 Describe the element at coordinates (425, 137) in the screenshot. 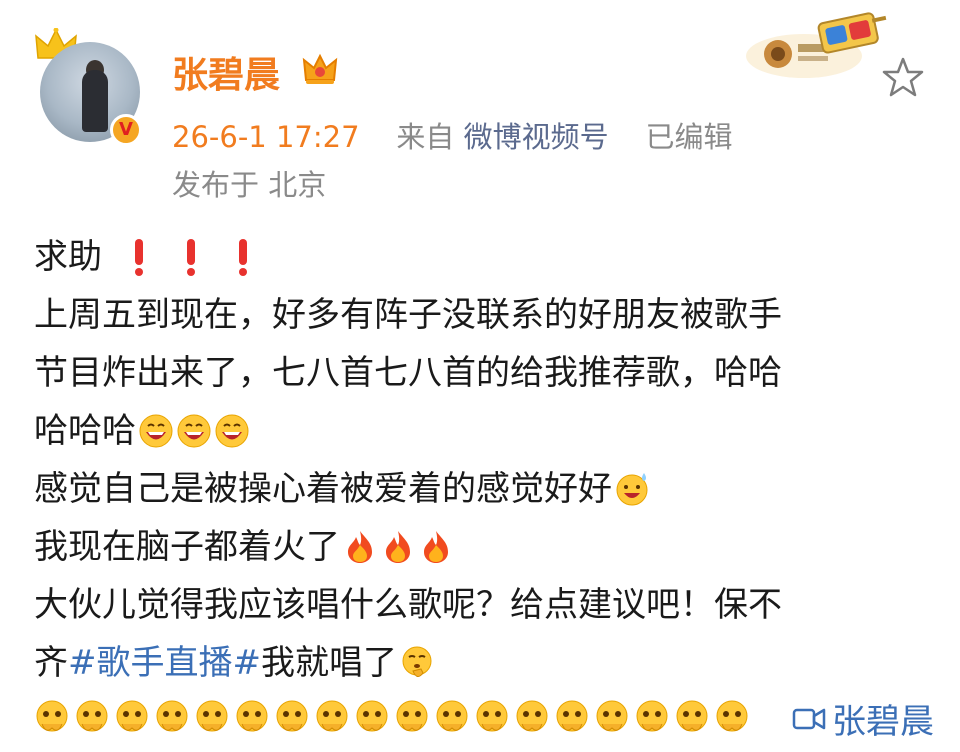

I see `from-label: 来自` at that location.